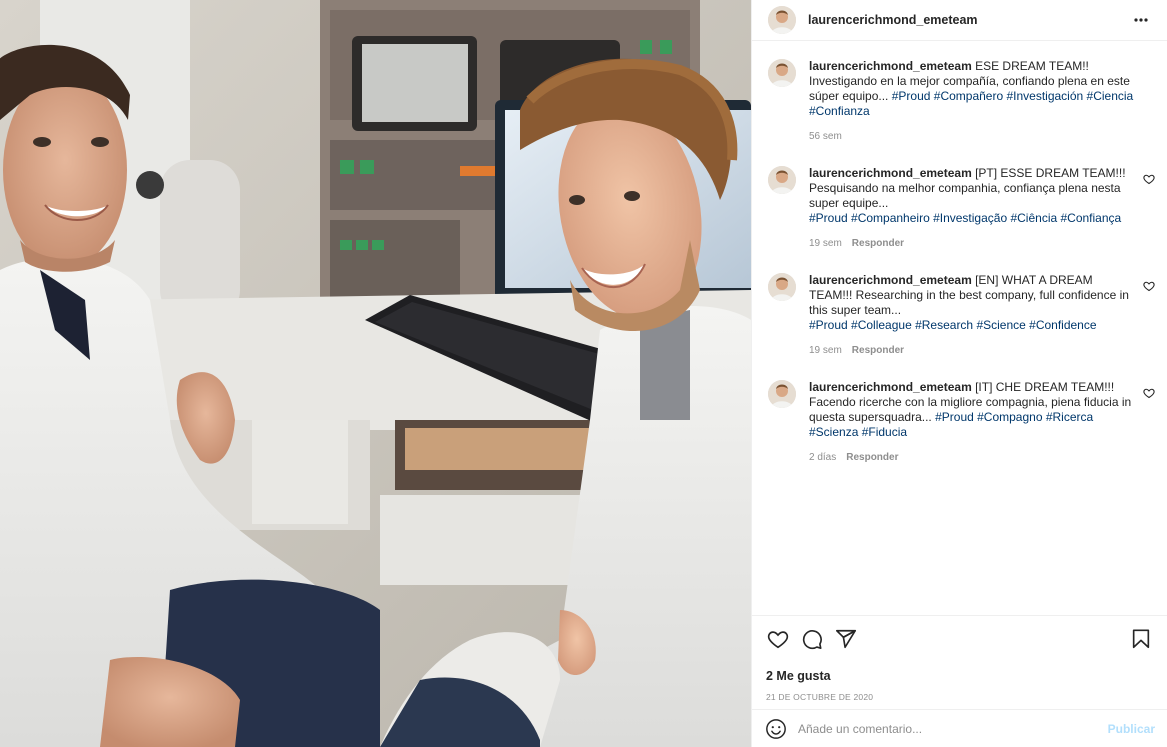 Image resolution: width=1167 pixels, height=747 pixels. Describe the element at coordinates (959, 697) in the screenshot. I see `post-date: 21 DE OCTUBRE DE 2020` at that location.